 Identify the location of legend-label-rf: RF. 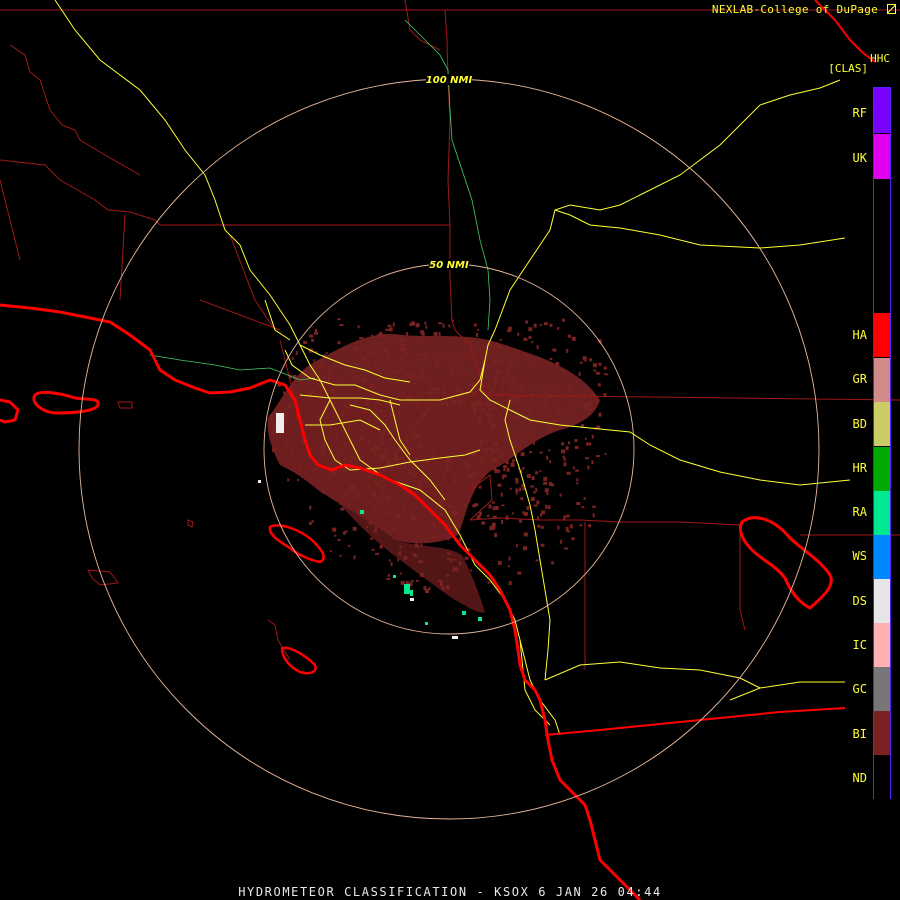
(859, 113).